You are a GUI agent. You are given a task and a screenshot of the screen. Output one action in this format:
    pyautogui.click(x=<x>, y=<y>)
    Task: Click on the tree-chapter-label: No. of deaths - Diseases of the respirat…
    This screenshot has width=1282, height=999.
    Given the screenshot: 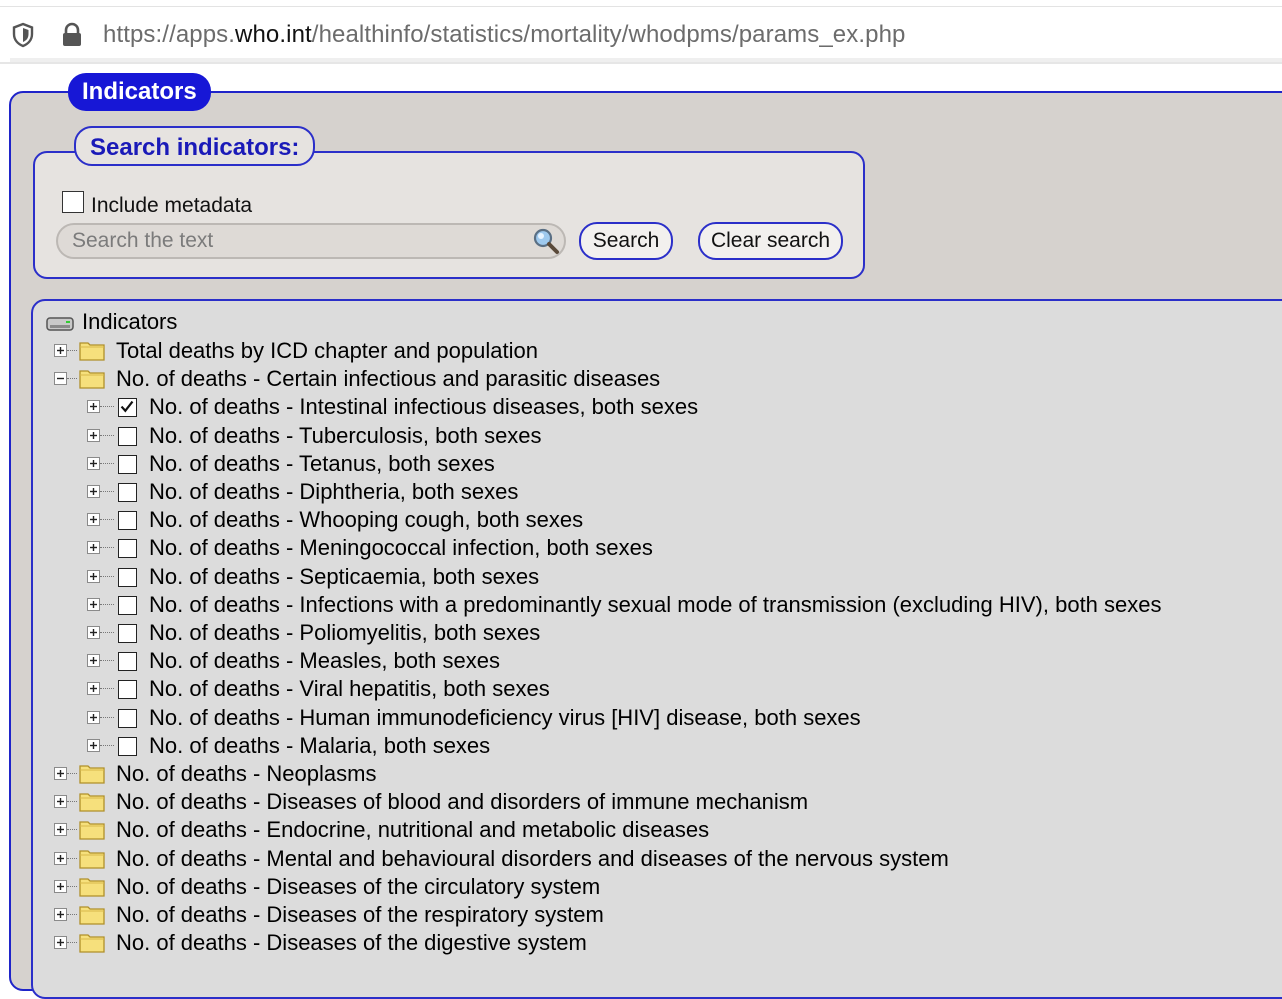 What is the action you would take?
    pyautogui.click(x=360, y=915)
    